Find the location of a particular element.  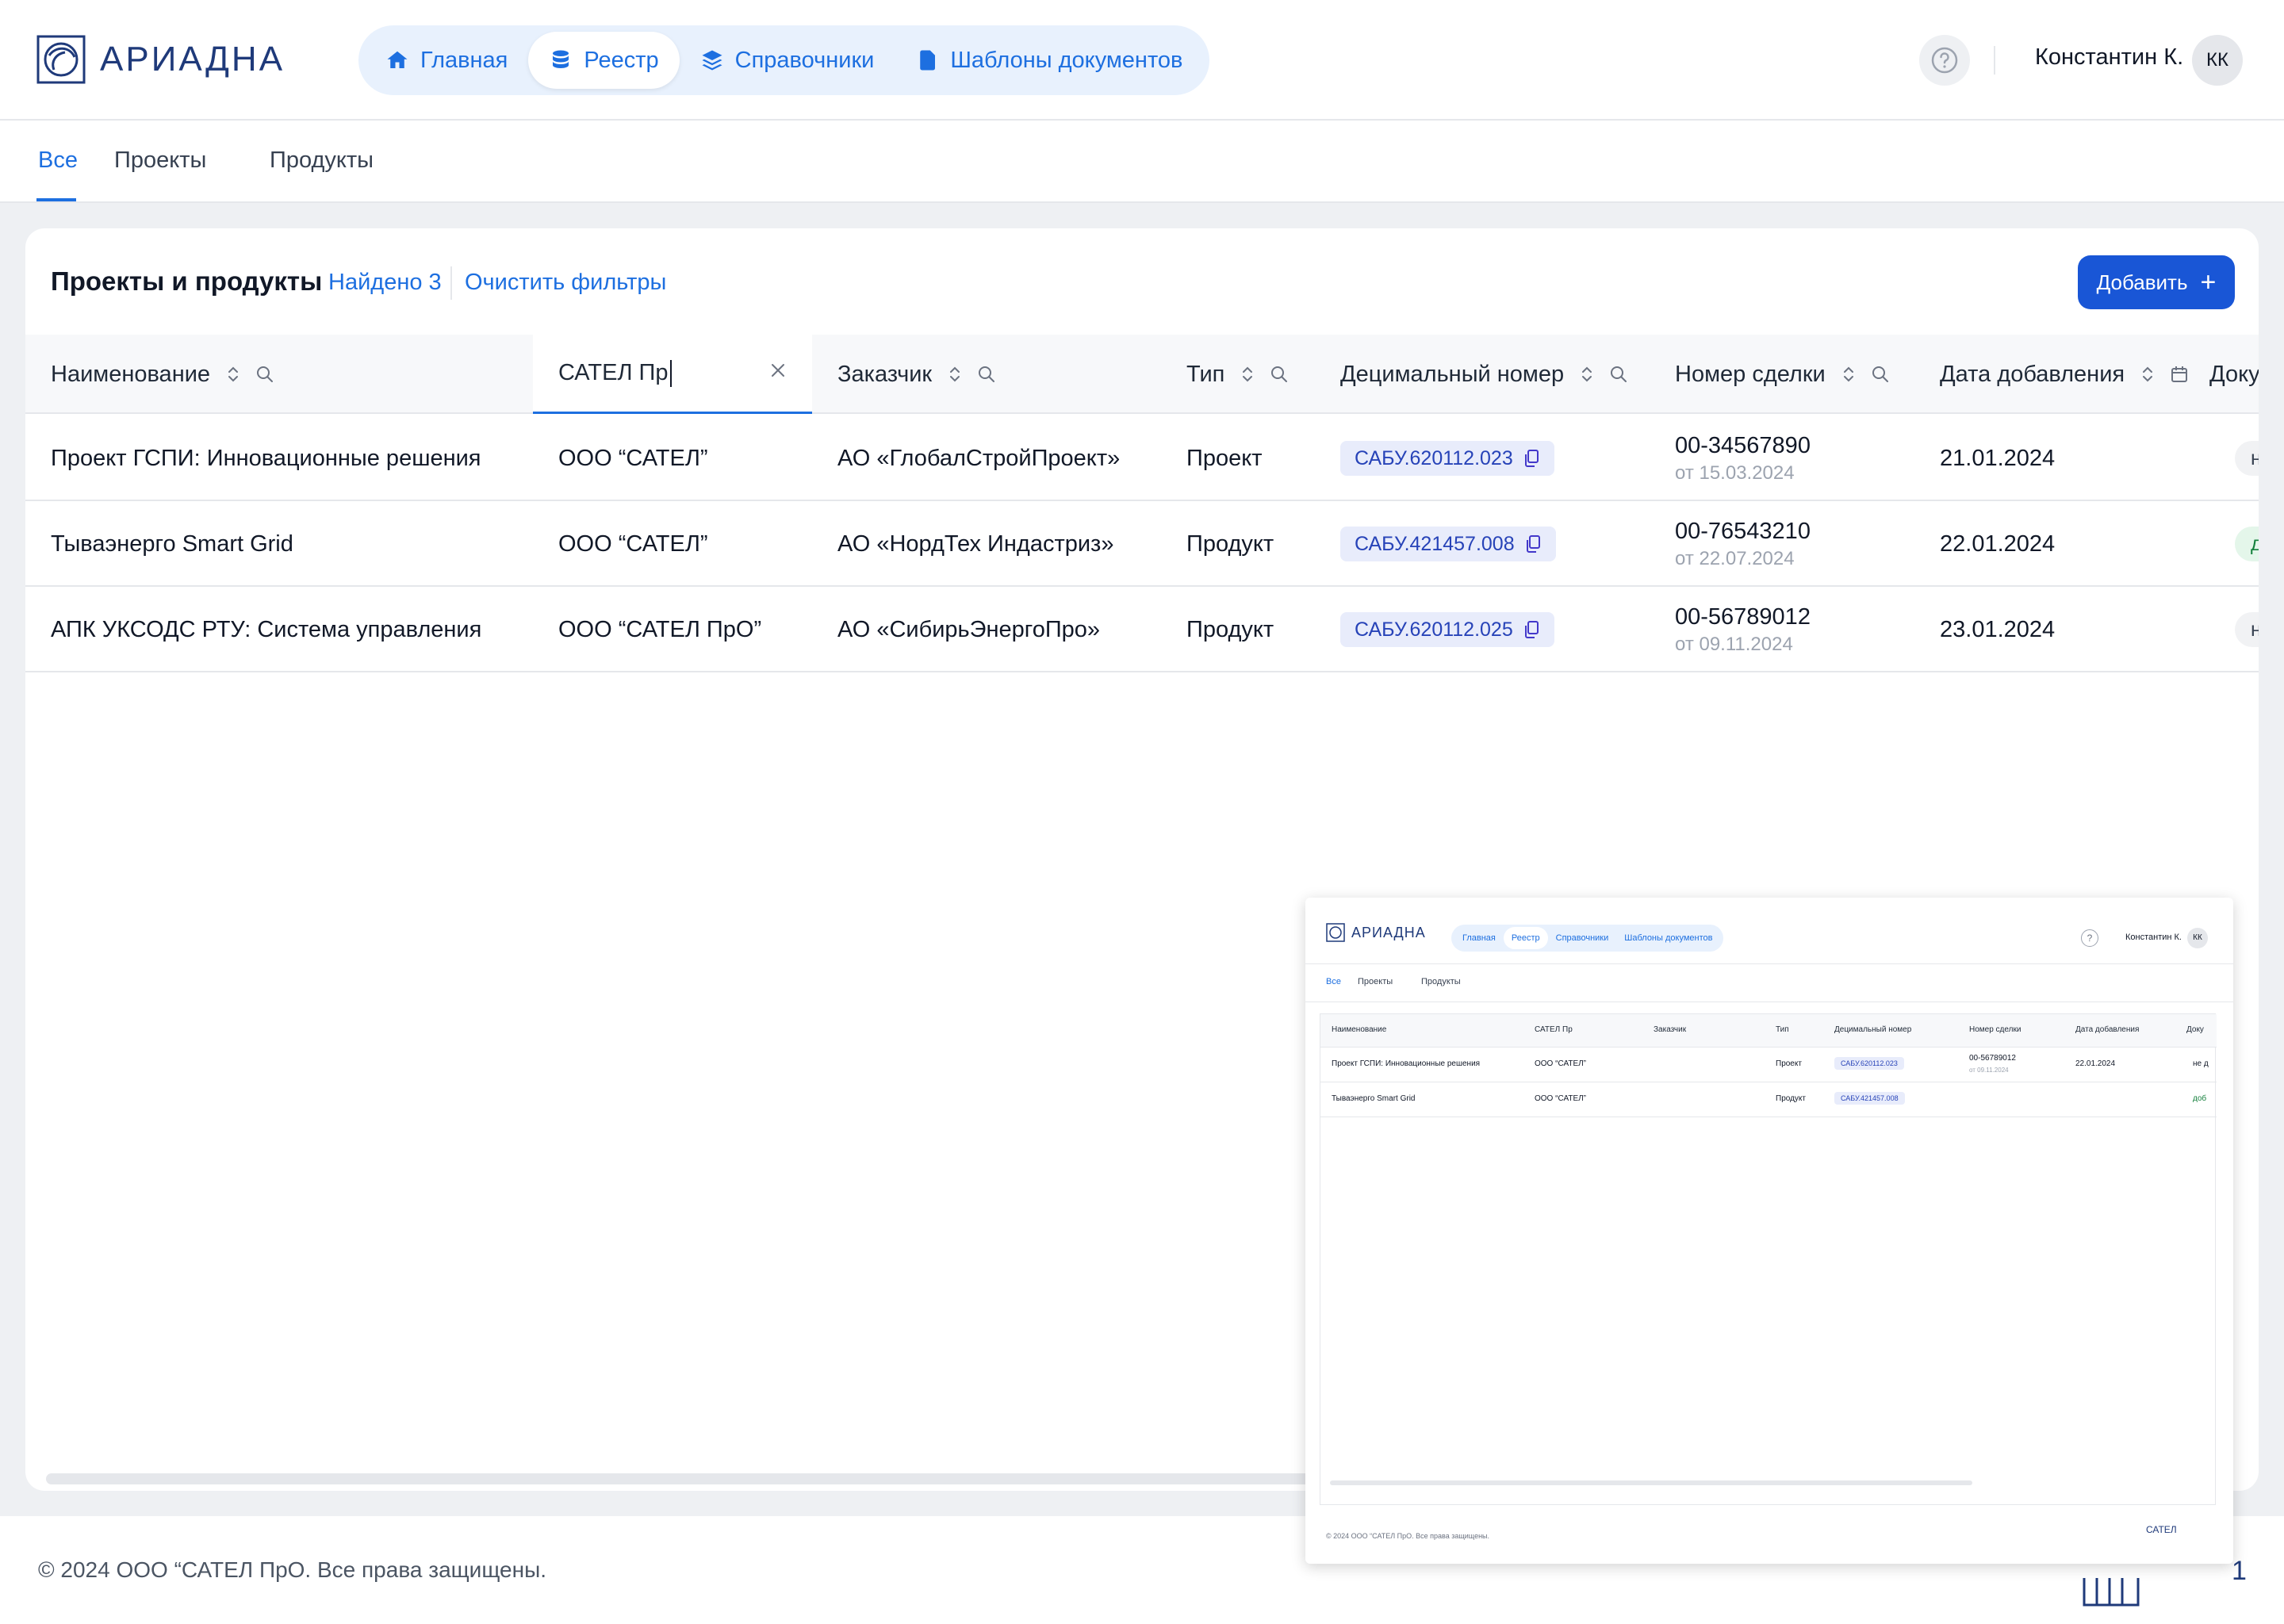

cell-date-added: 22.01.2024 is located at coordinates (1998, 543).